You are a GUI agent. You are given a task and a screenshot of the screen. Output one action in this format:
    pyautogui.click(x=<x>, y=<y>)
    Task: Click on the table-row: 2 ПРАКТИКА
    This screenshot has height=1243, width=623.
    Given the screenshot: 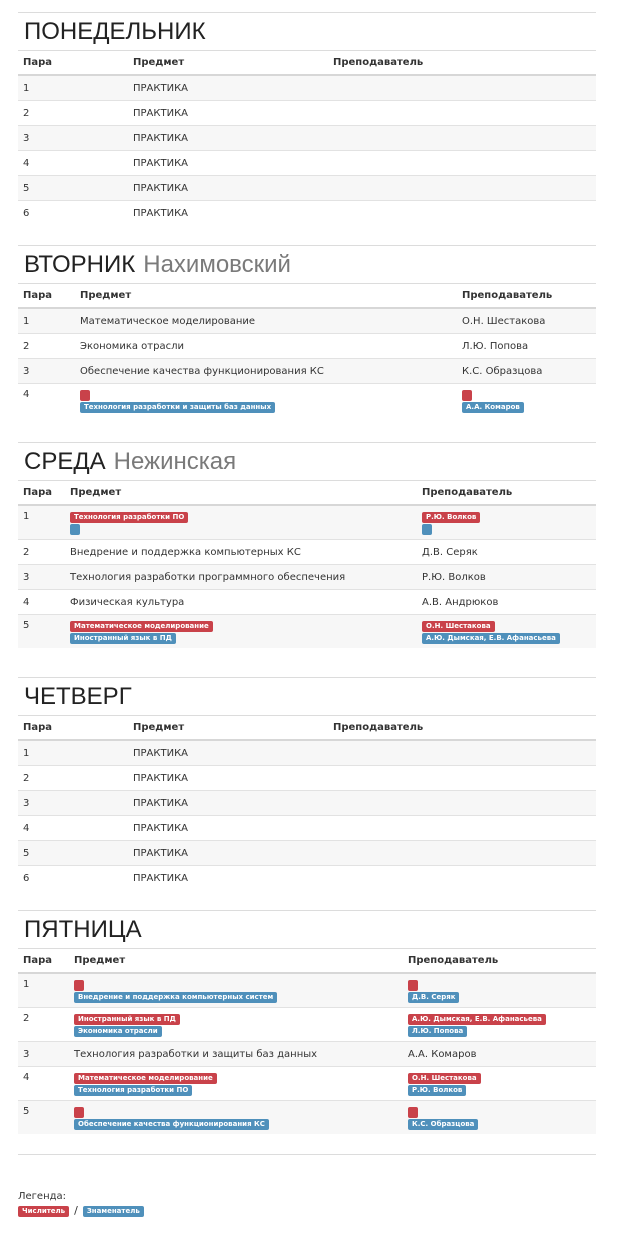 What is the action you would take?
    pyautogui.click(x=307, y=113)
    